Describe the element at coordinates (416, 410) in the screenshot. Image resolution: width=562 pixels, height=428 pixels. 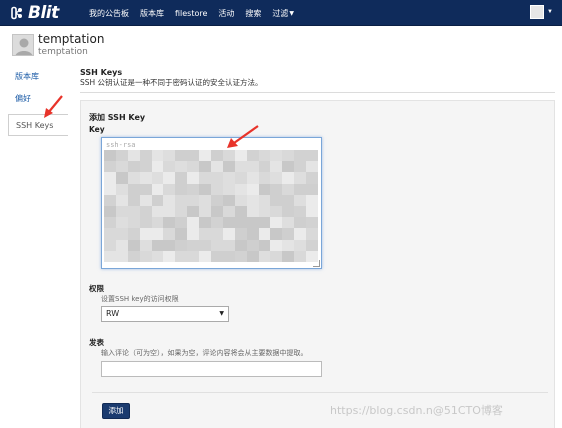
I see `watermark: https://blog.csdn.n@51CTO博客` at that location.